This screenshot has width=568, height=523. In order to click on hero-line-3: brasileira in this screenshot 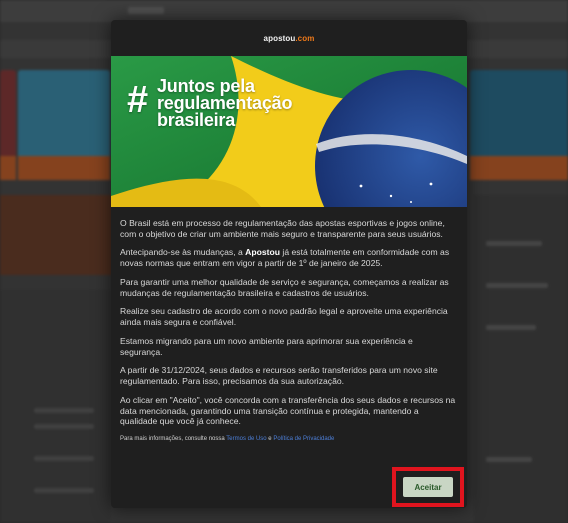, I will do `click(196, 120)`.